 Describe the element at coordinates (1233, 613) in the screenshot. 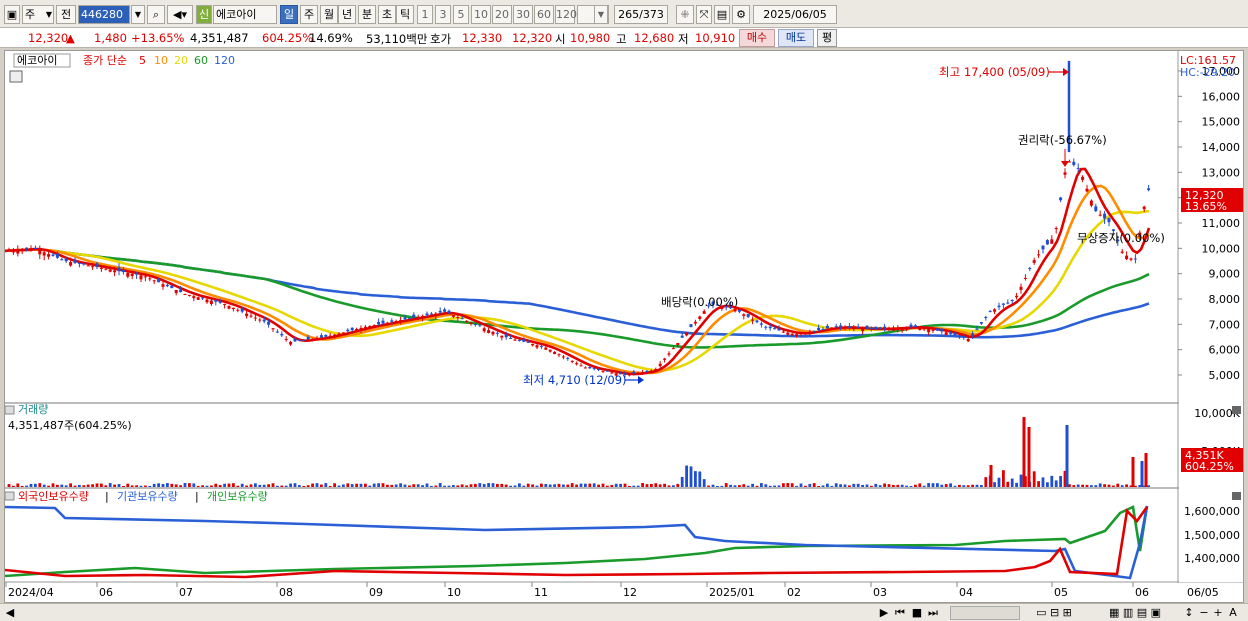

I see `font-size-icon: A` at that location.